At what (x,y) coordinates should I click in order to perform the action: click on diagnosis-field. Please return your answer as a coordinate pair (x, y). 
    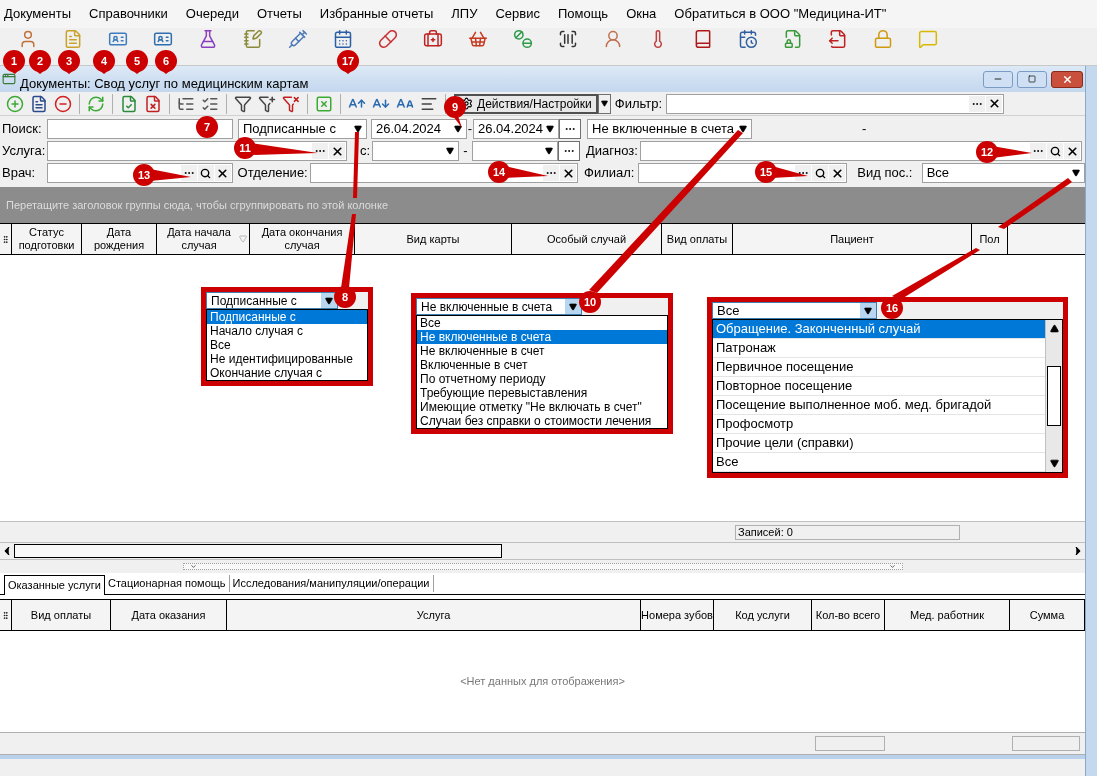
    Looking at the image, I should click on (861, 151).